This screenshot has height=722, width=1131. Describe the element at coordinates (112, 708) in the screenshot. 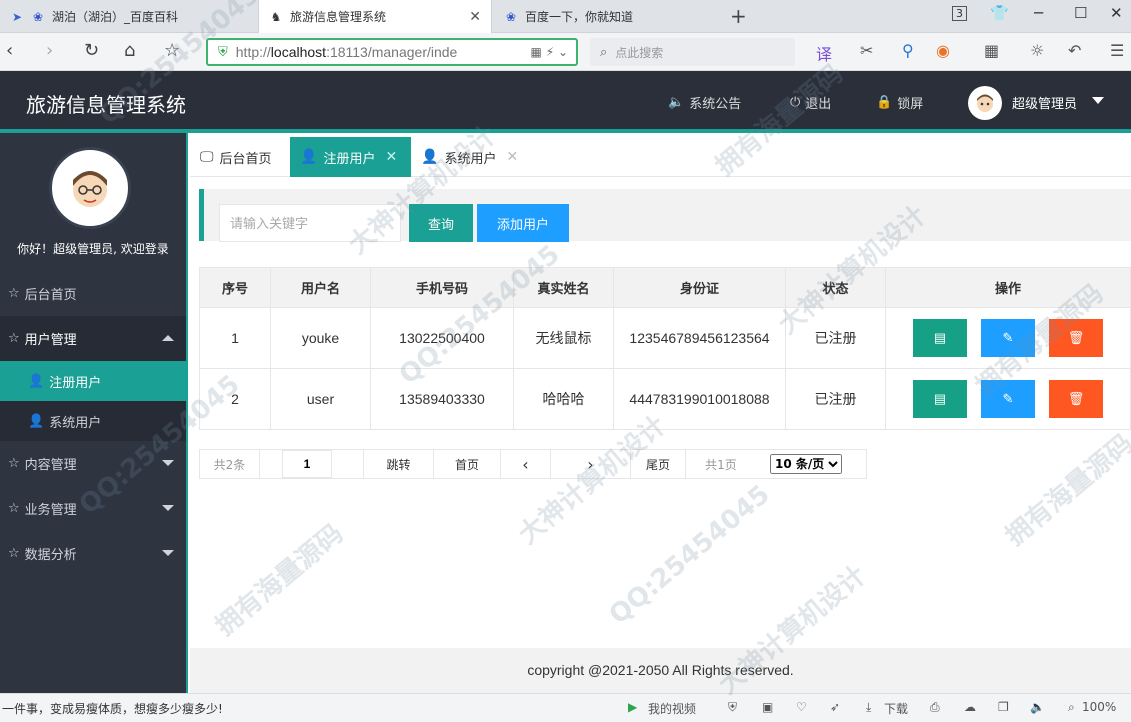

I see `status-ticker: 一件事，变成易瘦体质，想瘦多少瘦多少!` at that location.